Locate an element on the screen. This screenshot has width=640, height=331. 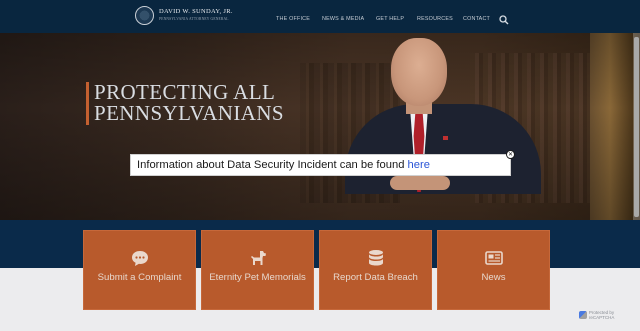
card-news: News is located at coordinates (493, 270).